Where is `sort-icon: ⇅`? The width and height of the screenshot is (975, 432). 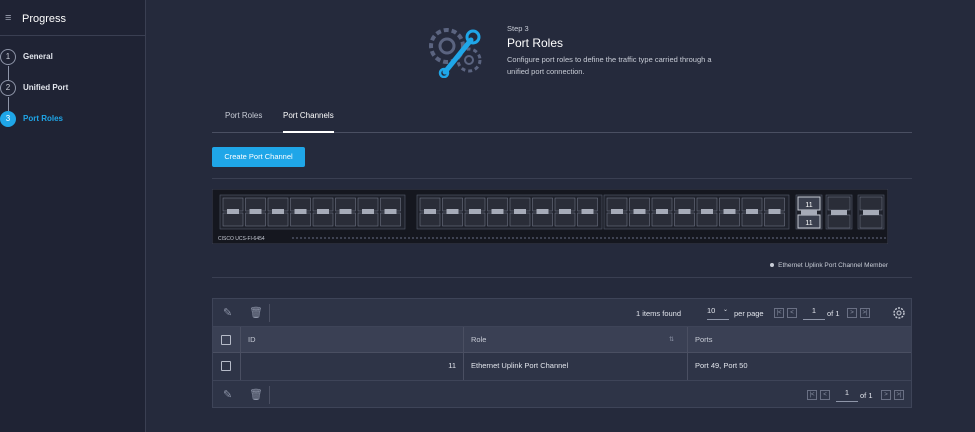
sort-icon: ⇅ is located at coordinates (671, 340).